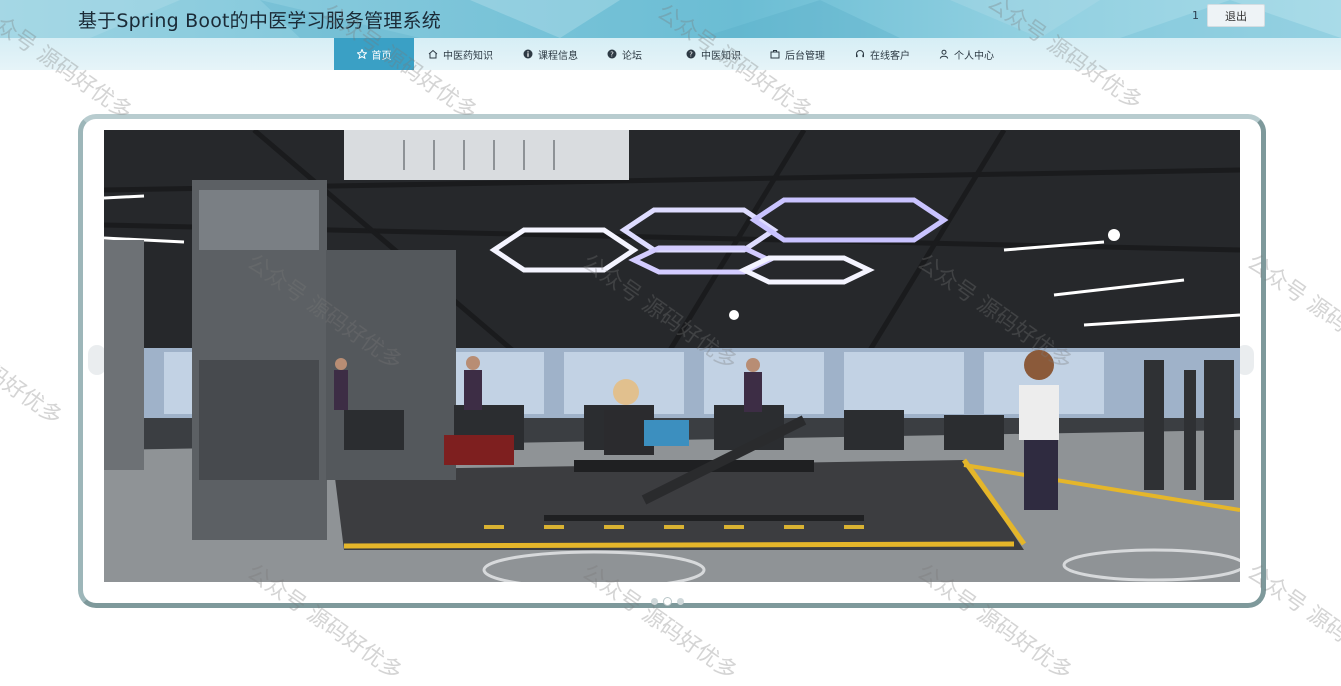  I want to click on nav-item-forum: ? 论坛, so click(624, 54).